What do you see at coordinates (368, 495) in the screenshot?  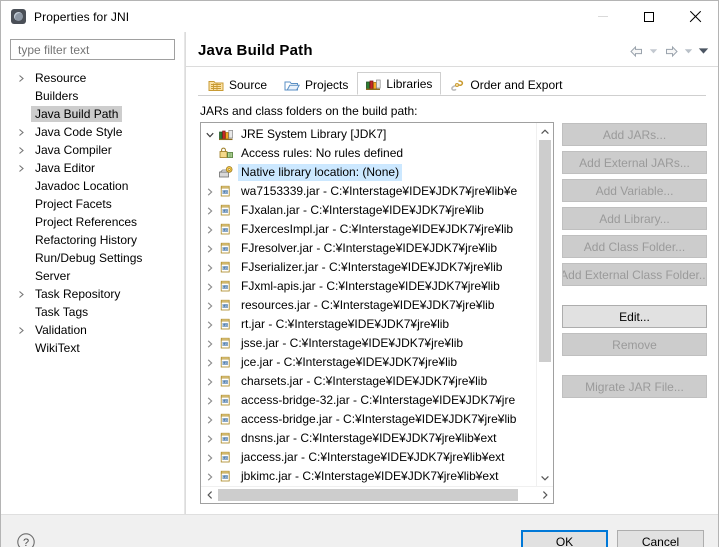 I see `hscroll-thumb` at bounding box center [368, 495].